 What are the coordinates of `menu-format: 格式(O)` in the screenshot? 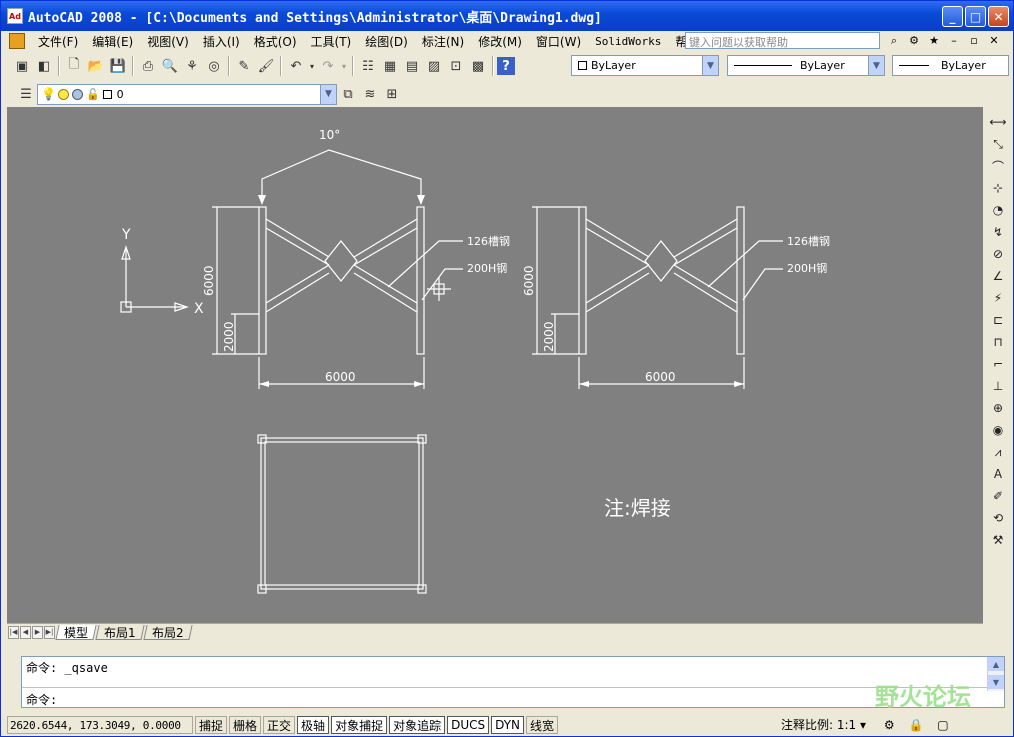 It's located at (275, 41).